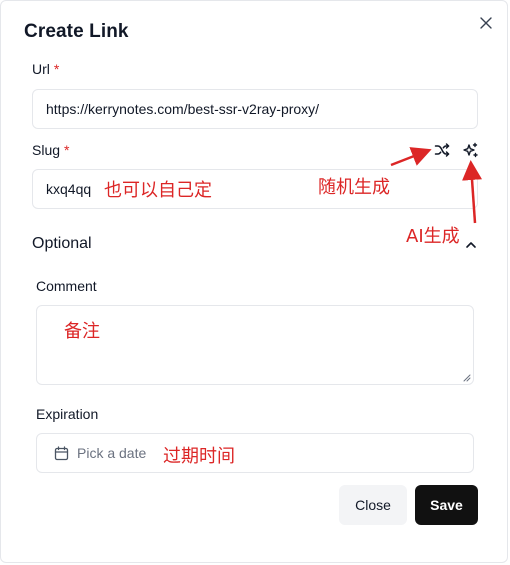  I want to click on expiration-placeholder: Pick a date, so click(112, 453).